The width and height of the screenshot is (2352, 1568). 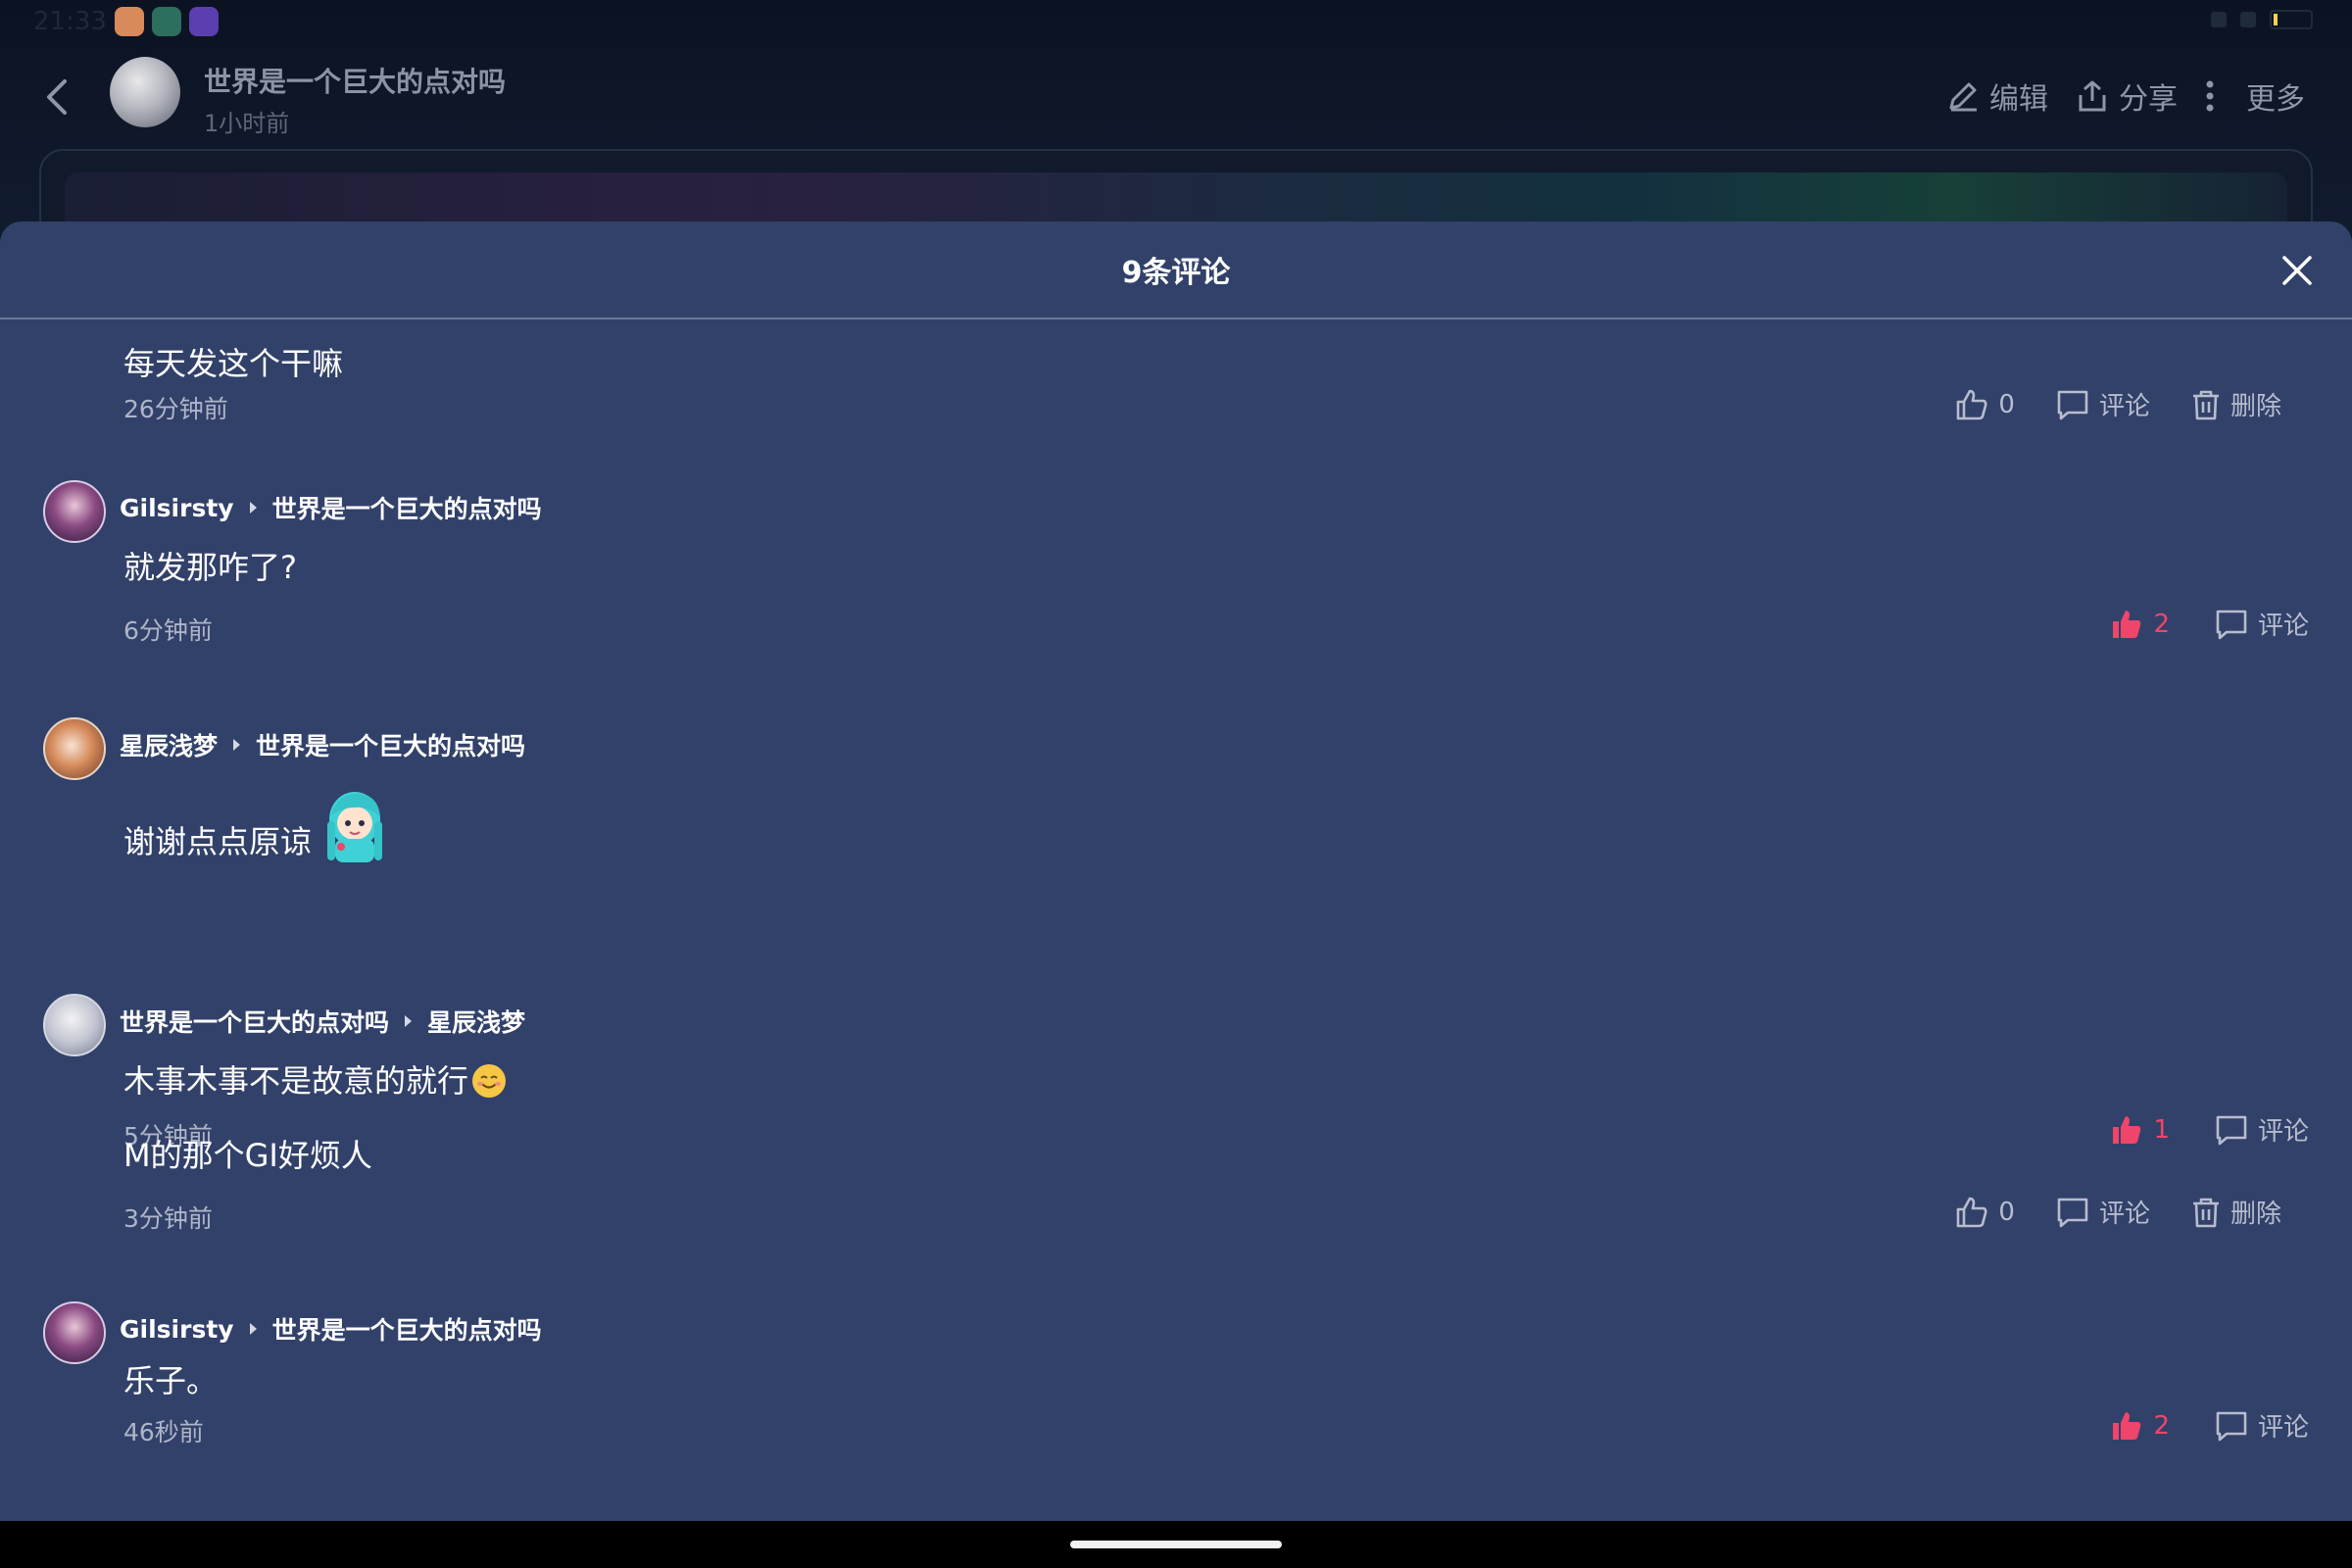 I want to click on comment-names: 世界是一个巨大的点对吗 星辰浅梦, so click(x=322, y=1021).